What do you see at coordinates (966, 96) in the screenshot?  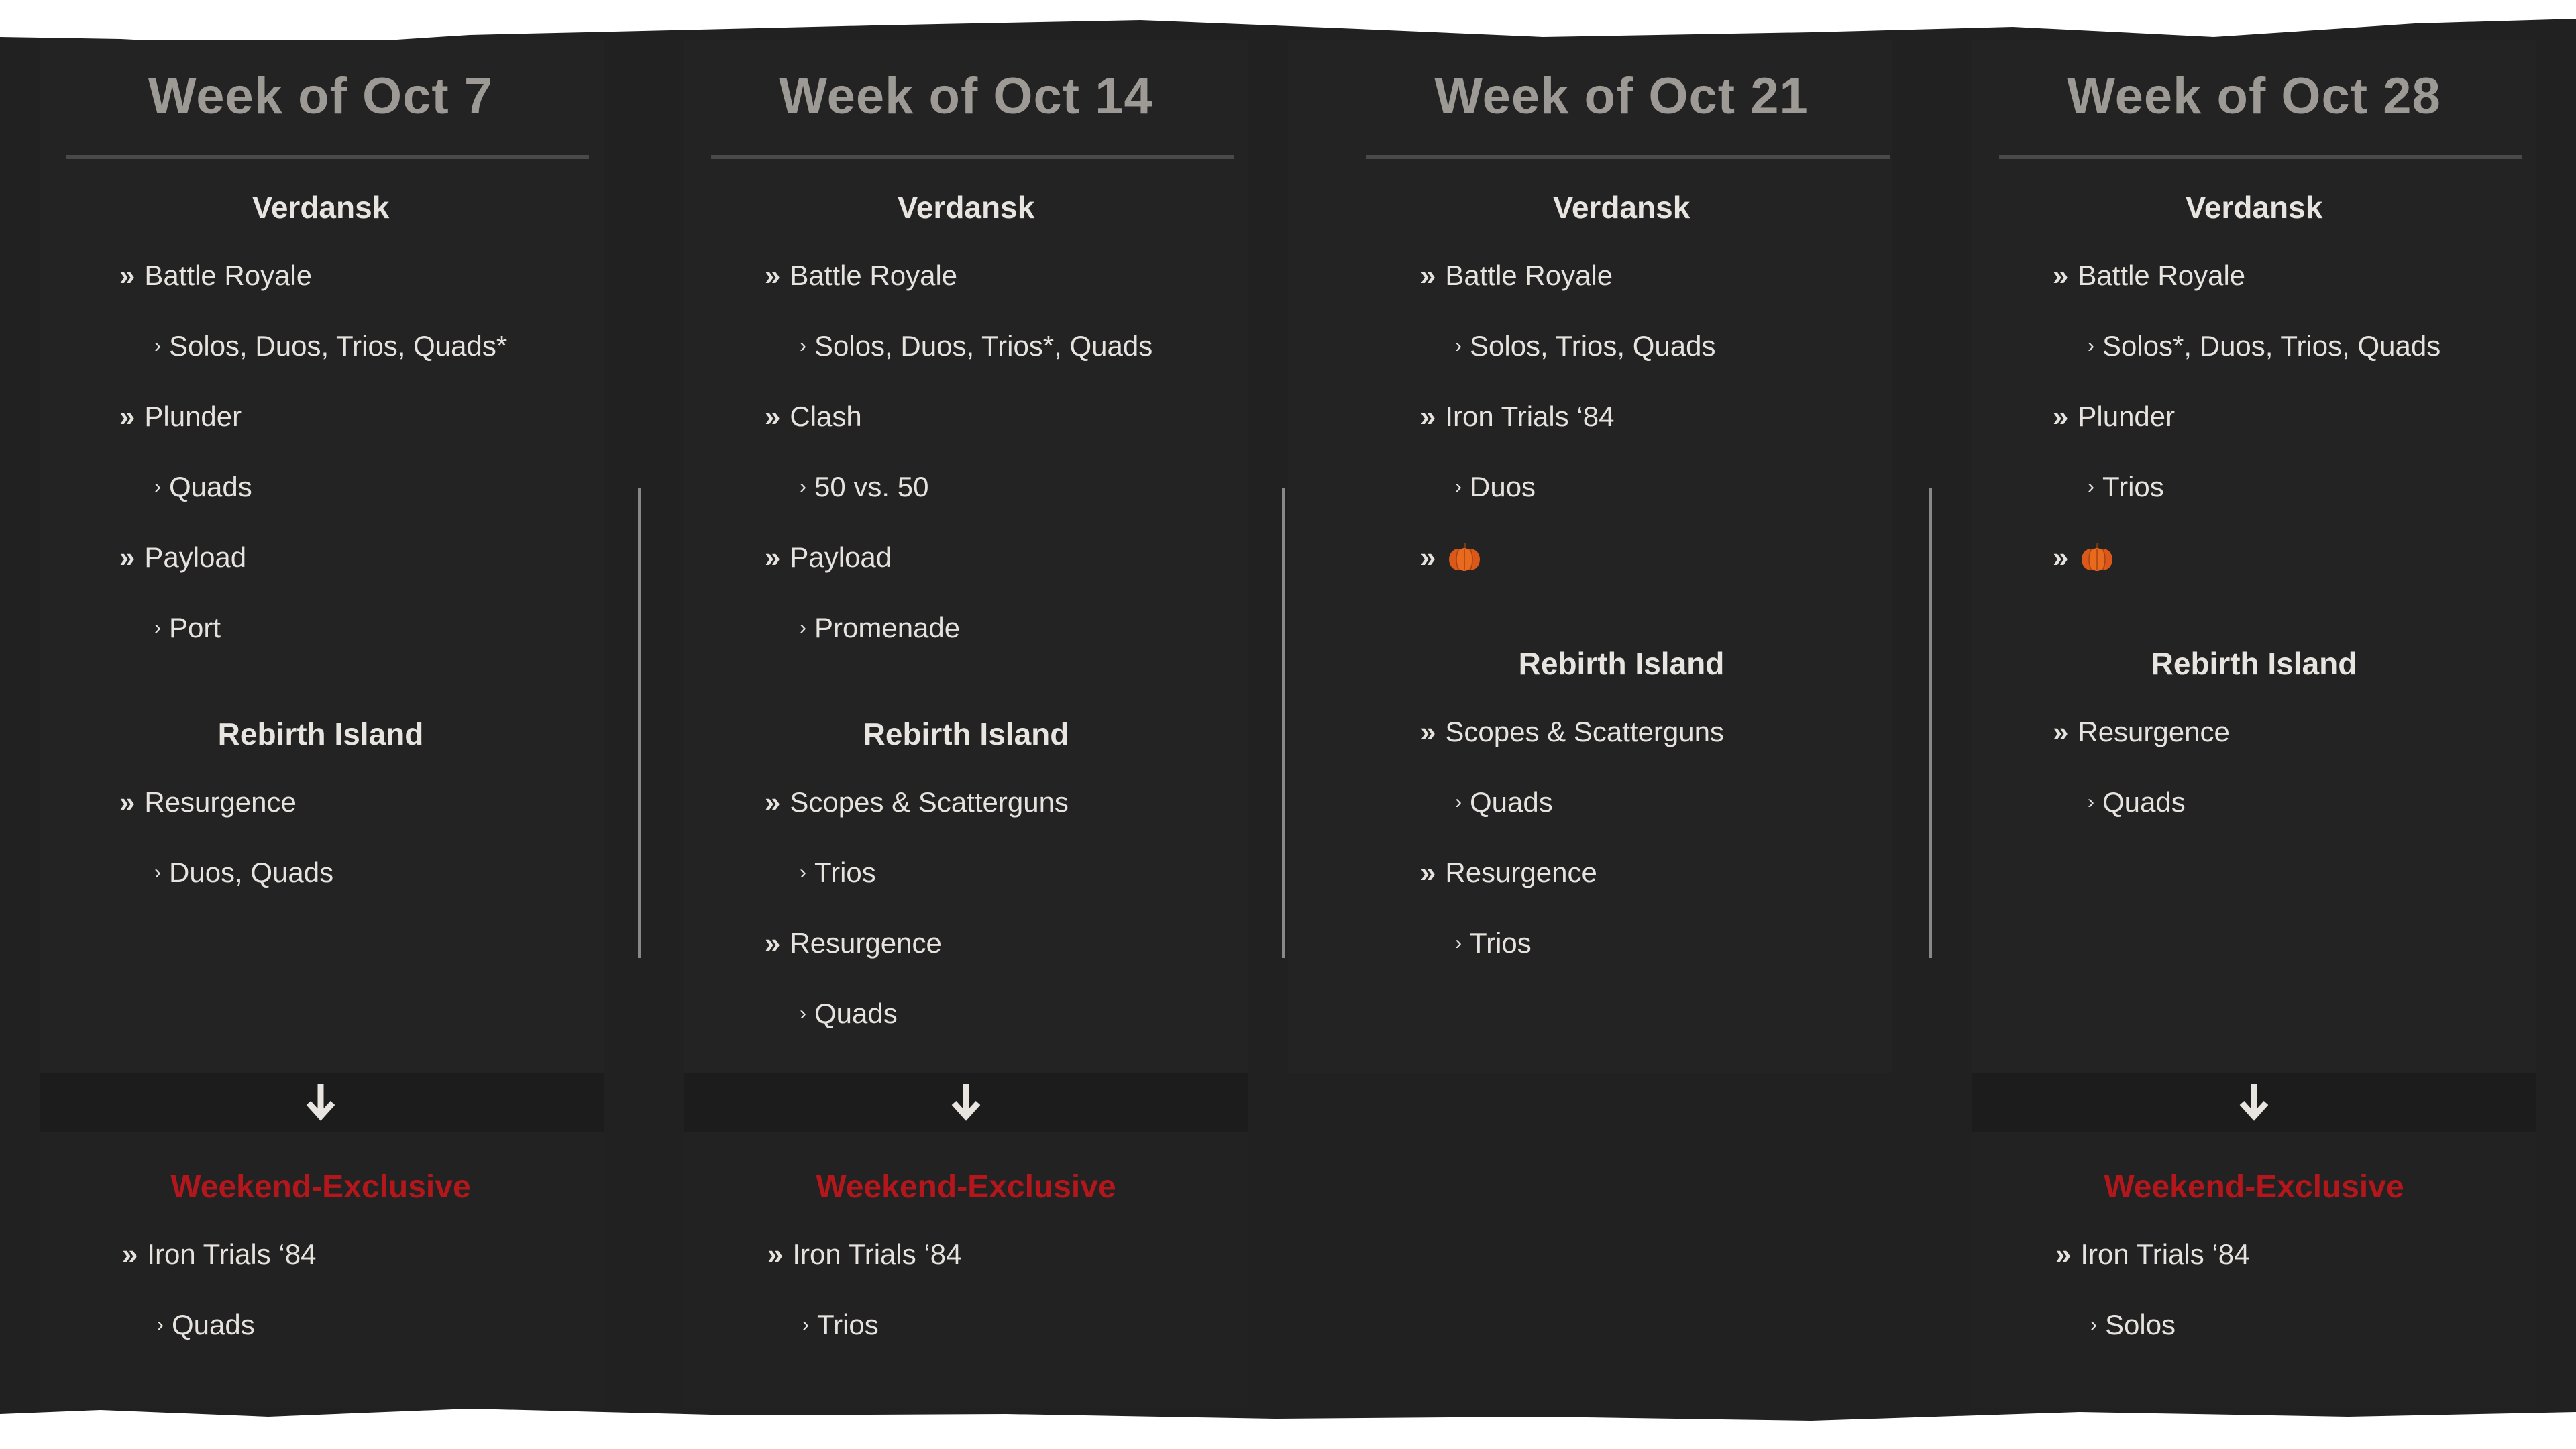 I see `week-title: Week of Oct 14` at bounding box center [966, 96].